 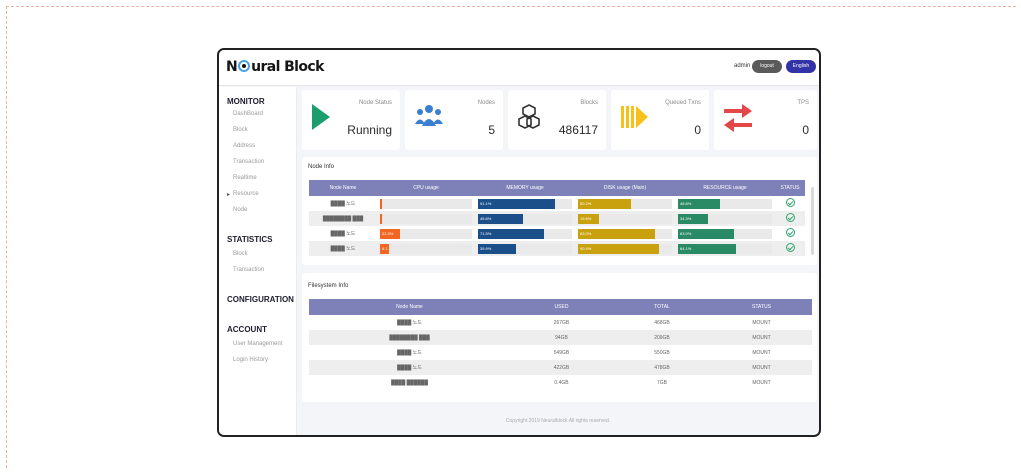 What do you see at coordinates (706, 233) in the screenshot?
I see `resource-usage-bar: 63.0%` at bounding box center [706, 233].